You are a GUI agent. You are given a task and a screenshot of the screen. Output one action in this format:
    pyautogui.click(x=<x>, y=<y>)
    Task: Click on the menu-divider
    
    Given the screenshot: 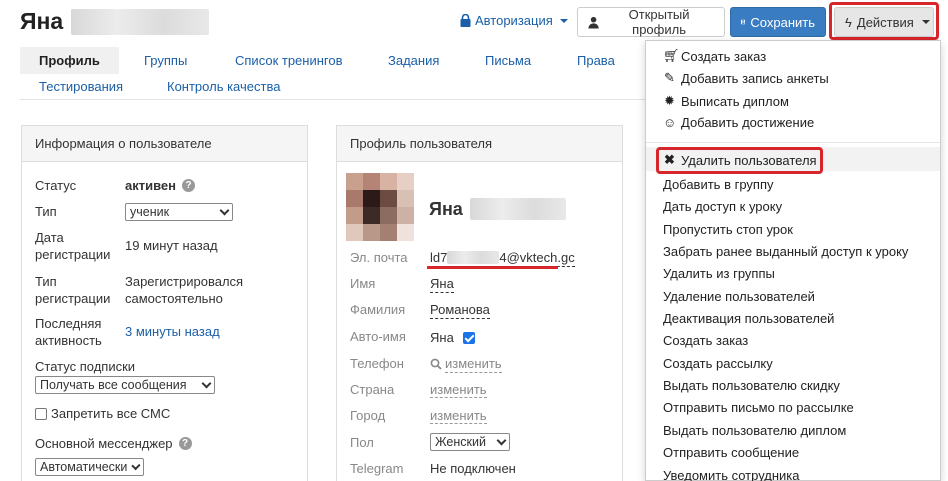 What is the action you would take?
    pyautogui.click(x=793, y=142)
    